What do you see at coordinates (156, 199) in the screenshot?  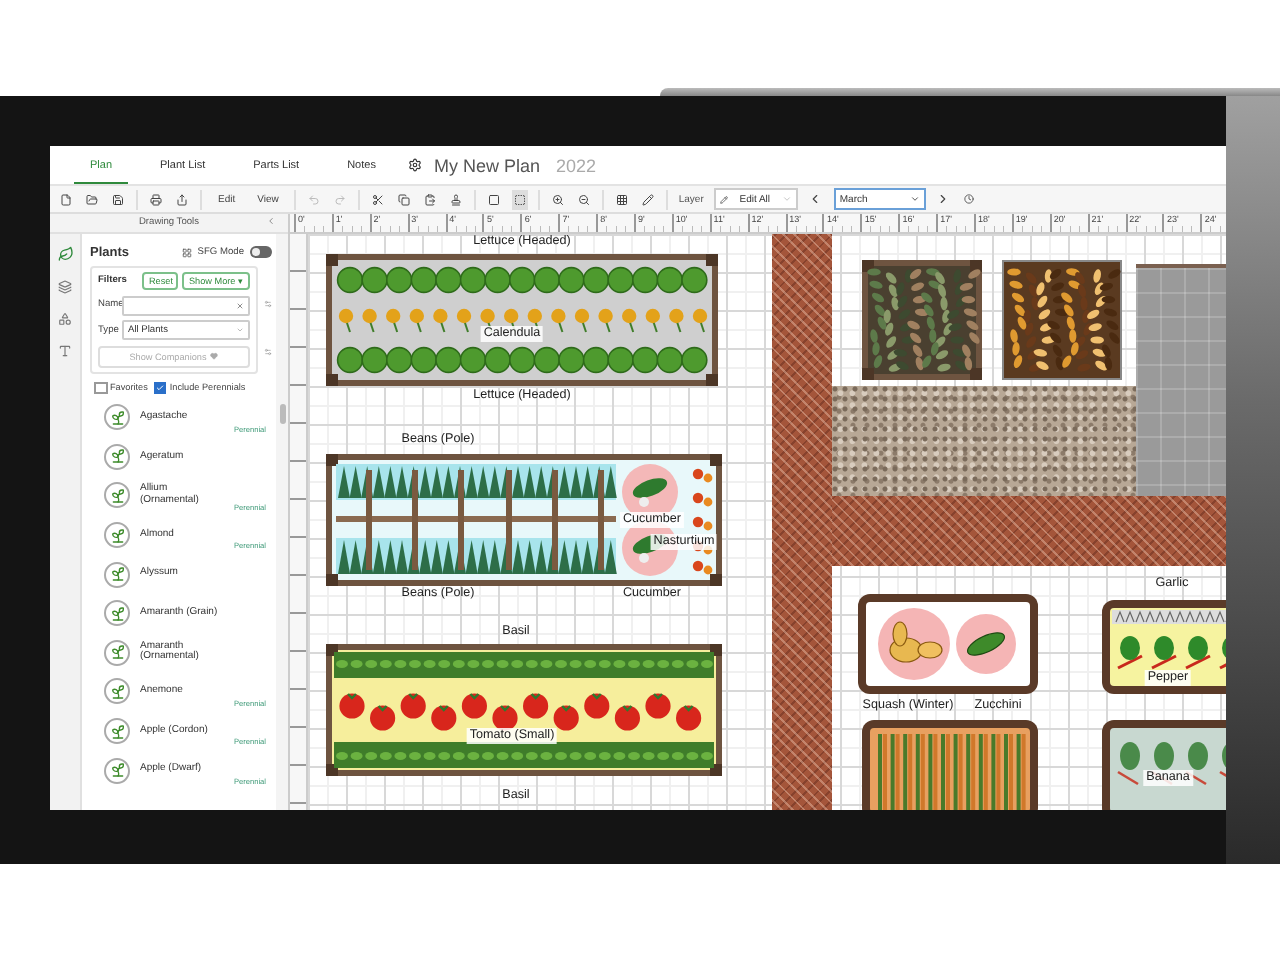 I see `print-icon` at bounding box center [156, 199].